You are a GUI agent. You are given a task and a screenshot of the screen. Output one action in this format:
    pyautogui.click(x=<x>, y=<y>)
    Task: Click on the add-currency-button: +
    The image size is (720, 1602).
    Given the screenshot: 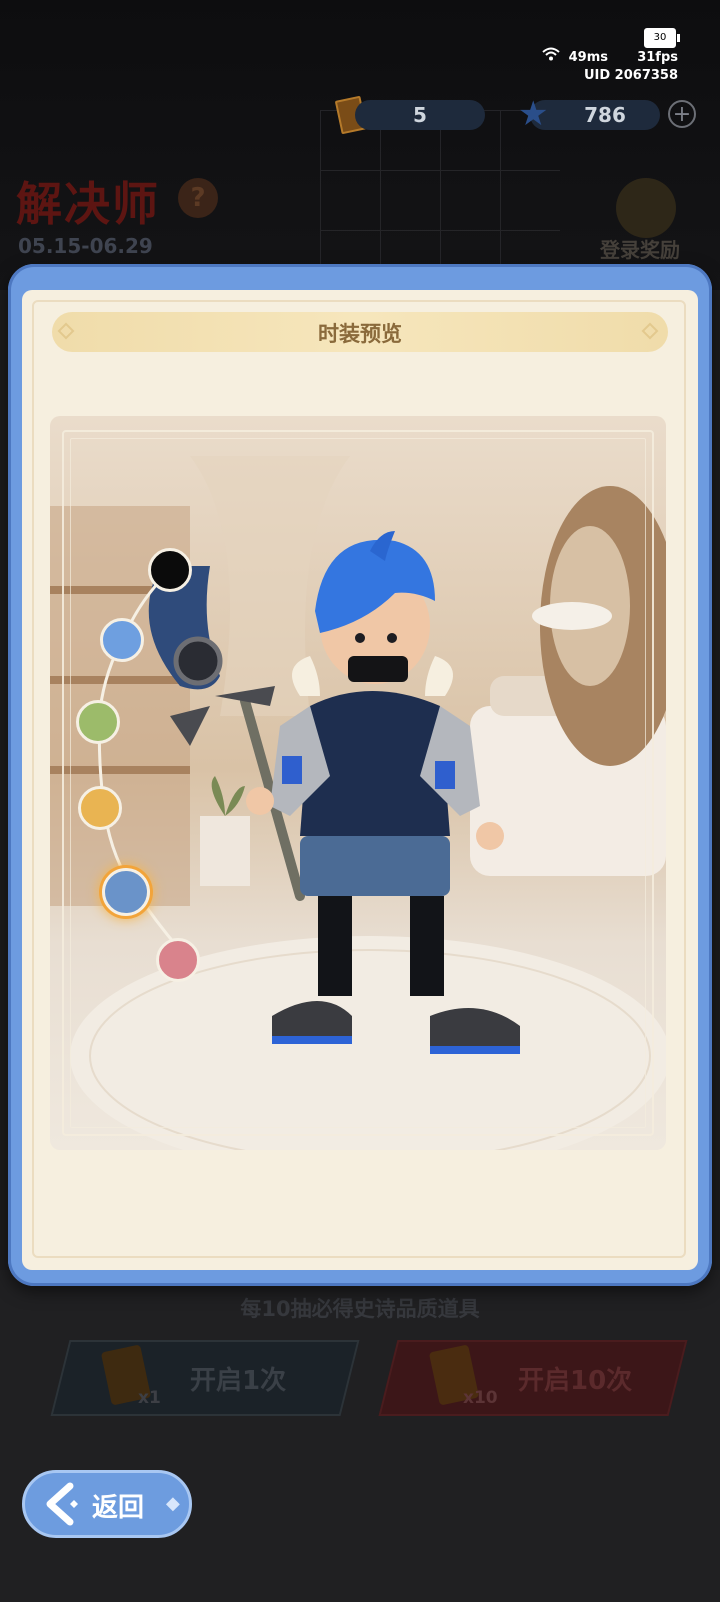 What is the action you would take?
    pyautogui.click(x=682, y=114)
    